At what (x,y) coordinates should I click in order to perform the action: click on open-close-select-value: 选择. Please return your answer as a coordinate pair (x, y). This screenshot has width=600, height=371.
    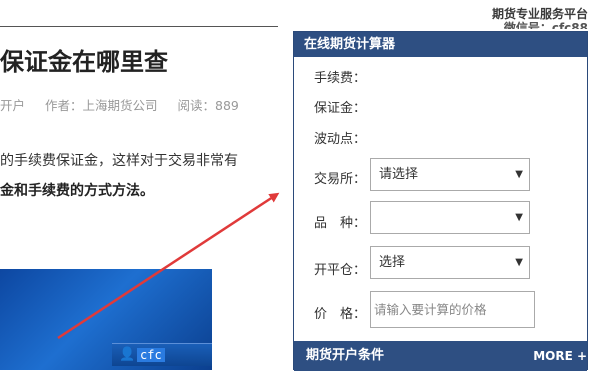
    Looking at the image, I should click on (392, 262).